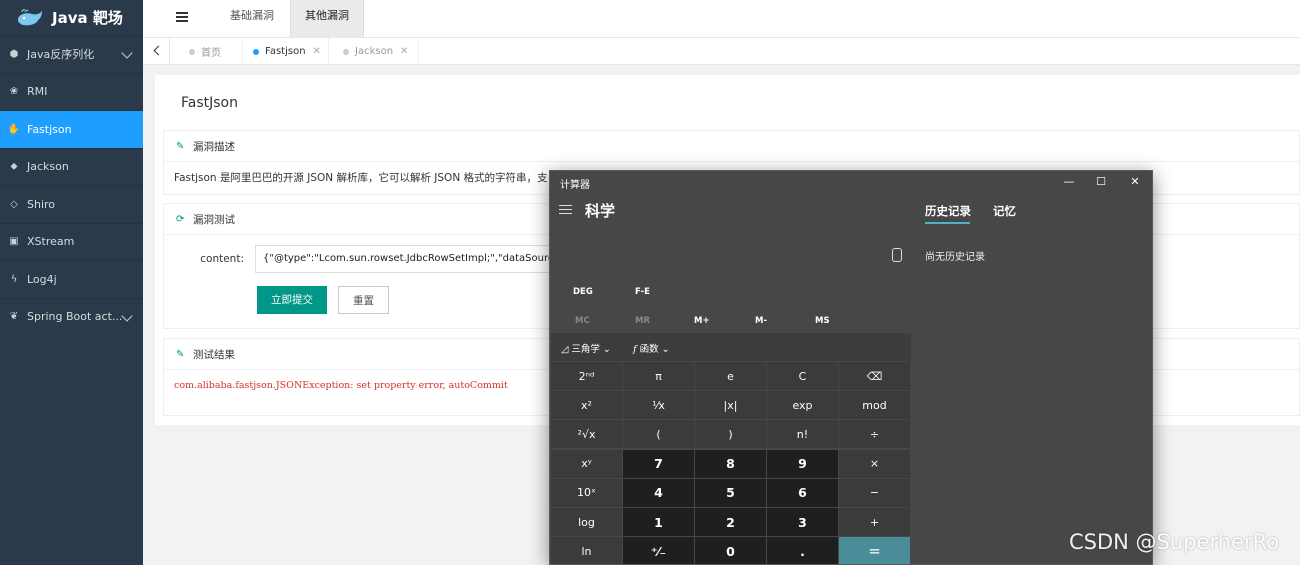  I want to click on calculator-mode: 科学, so click(600, 211).